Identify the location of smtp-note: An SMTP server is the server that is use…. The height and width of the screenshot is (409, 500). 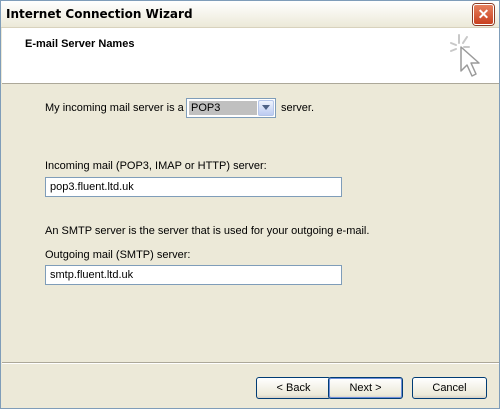
(207, 231).